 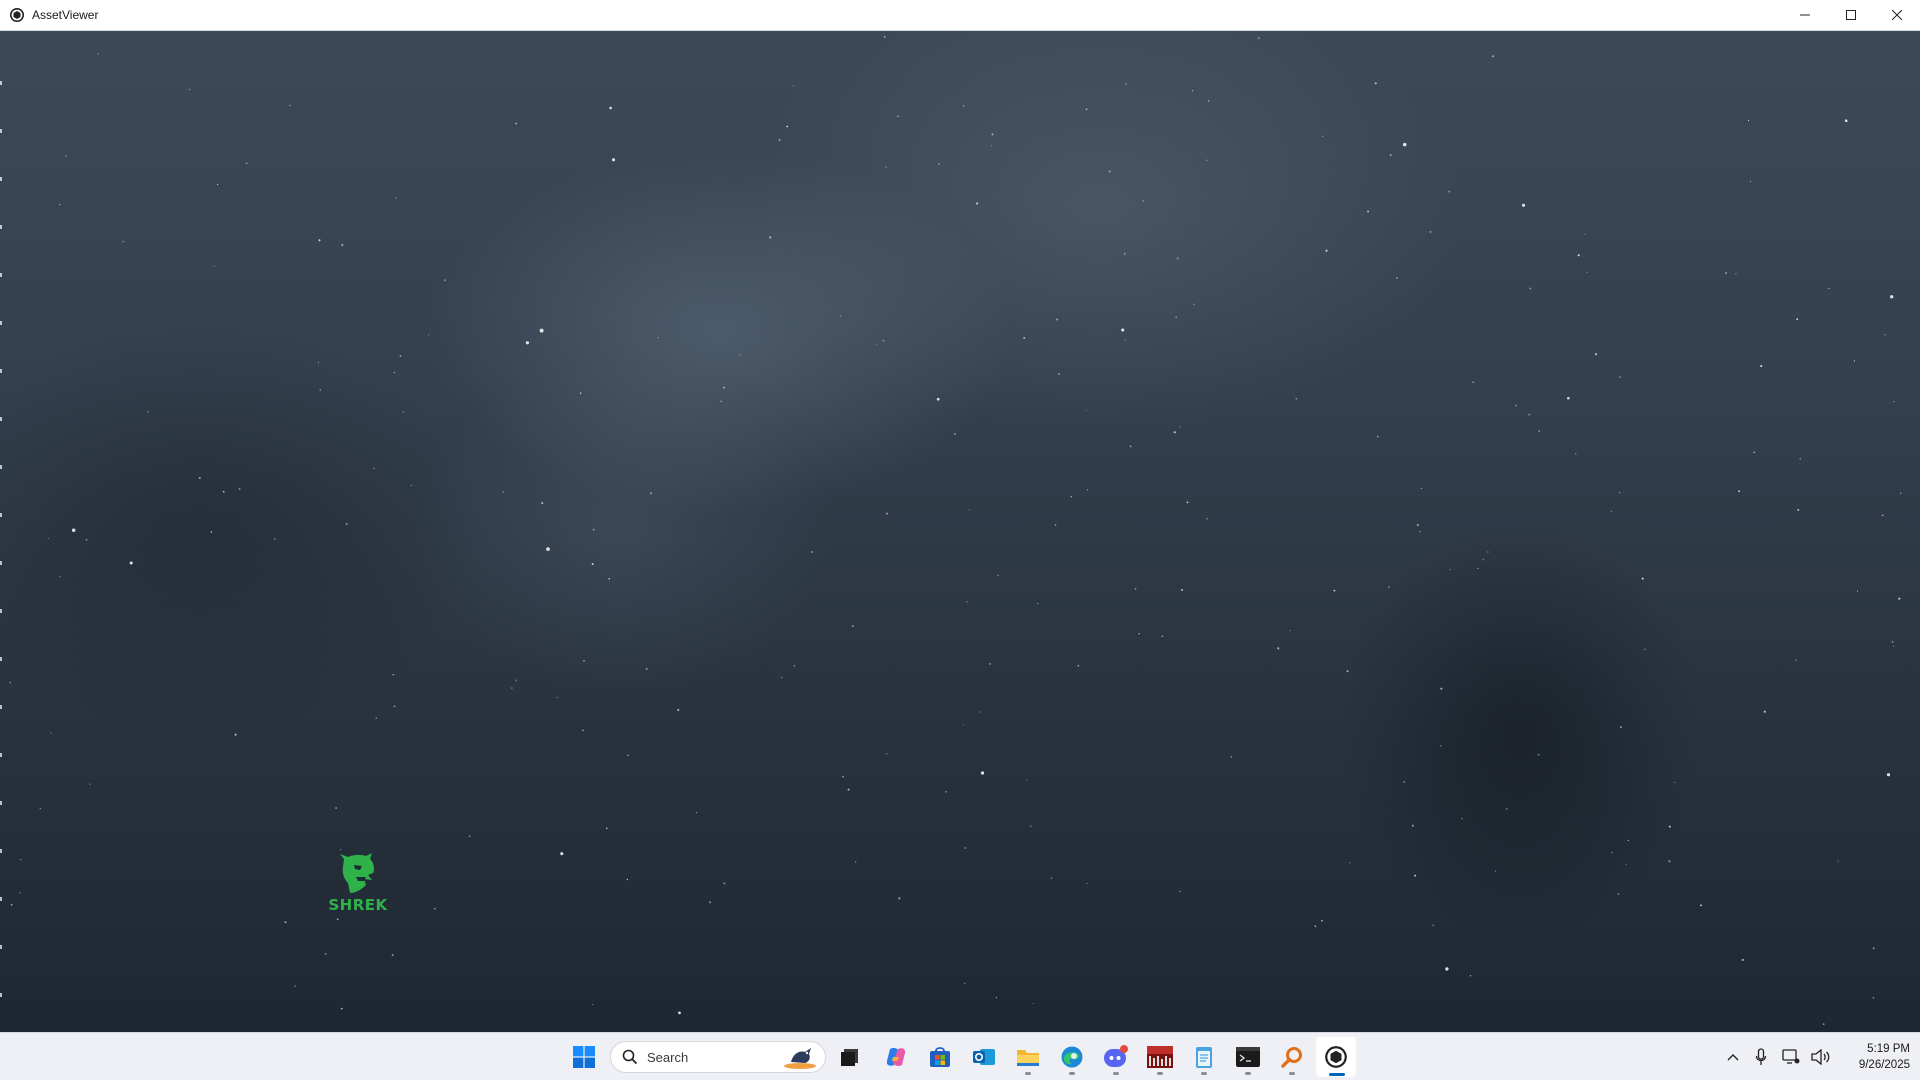 What do you see at coordinates (850, 1057) in the screenshot?
I see `task-view-button` at bounding box center [850, 1057].